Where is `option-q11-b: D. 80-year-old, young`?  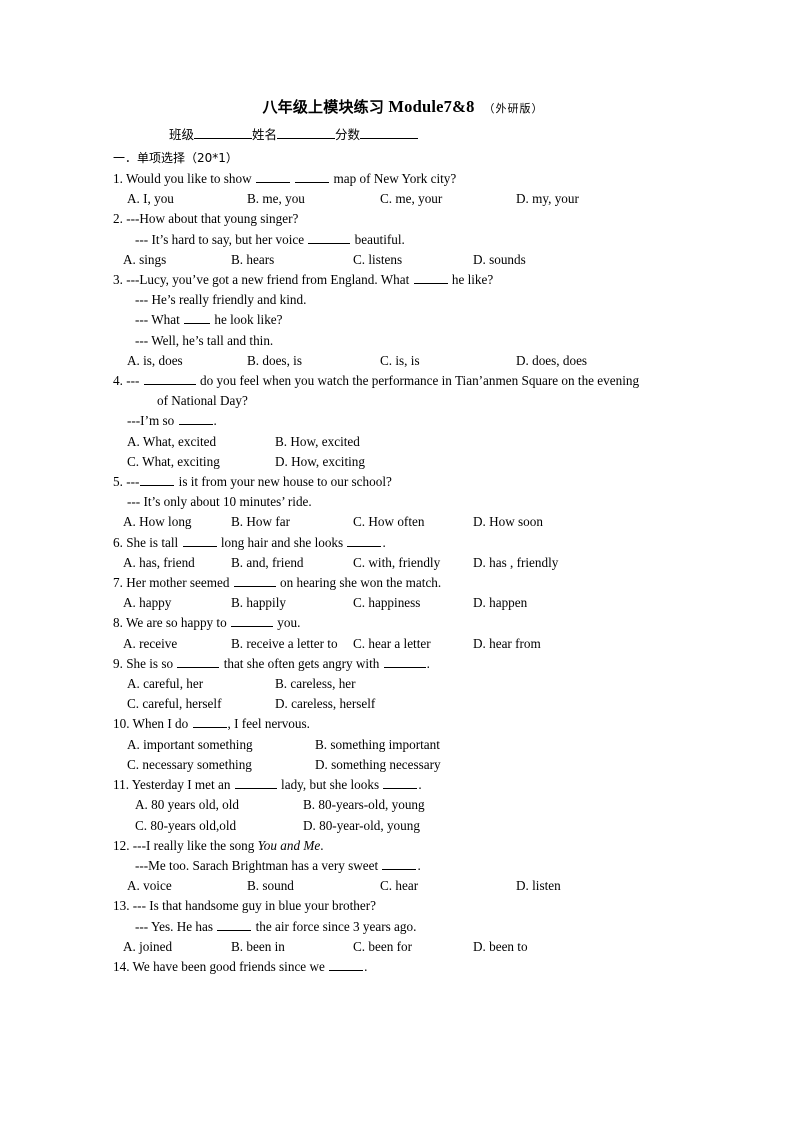 option-q11-b: D. 80-year-old, young is located at coordinates (361, 826).